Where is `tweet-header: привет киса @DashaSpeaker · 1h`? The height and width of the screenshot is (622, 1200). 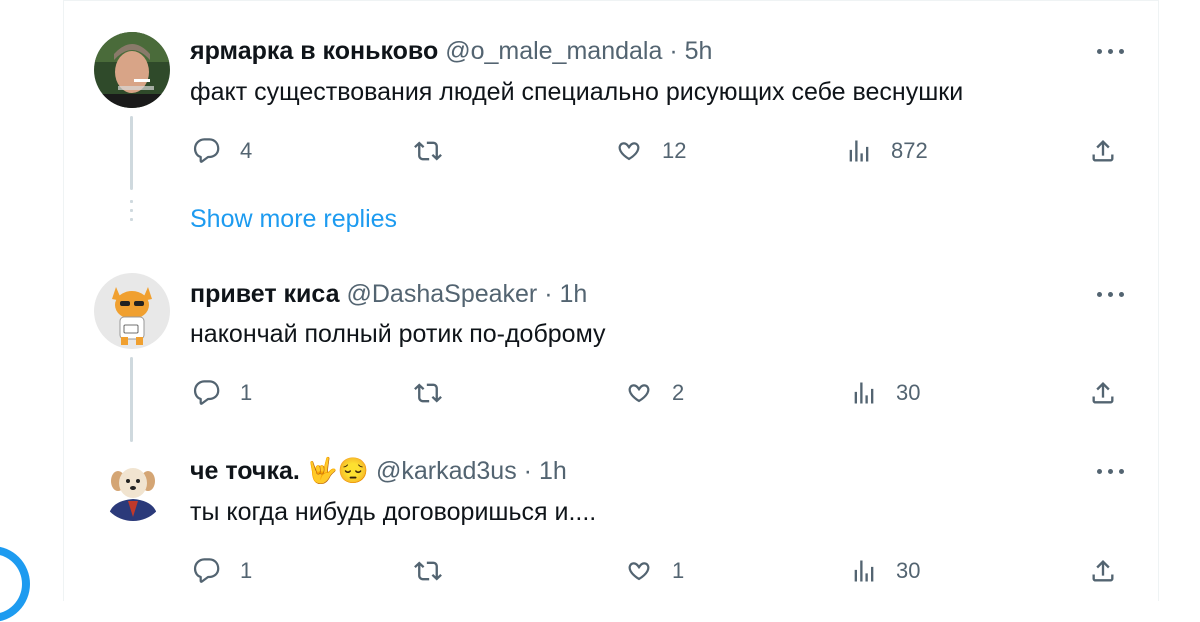 tweet-header: привет киса @DashaSpeaker · 1h is located at coordinates (388, 294).